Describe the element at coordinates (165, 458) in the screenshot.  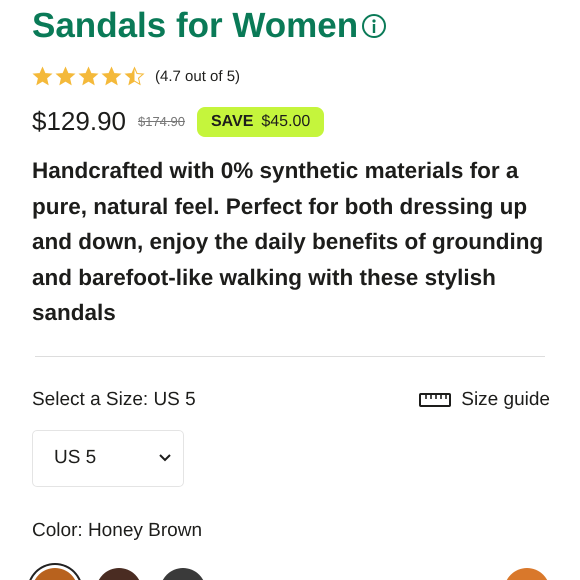
I see `chevron-down-icon` at that location.